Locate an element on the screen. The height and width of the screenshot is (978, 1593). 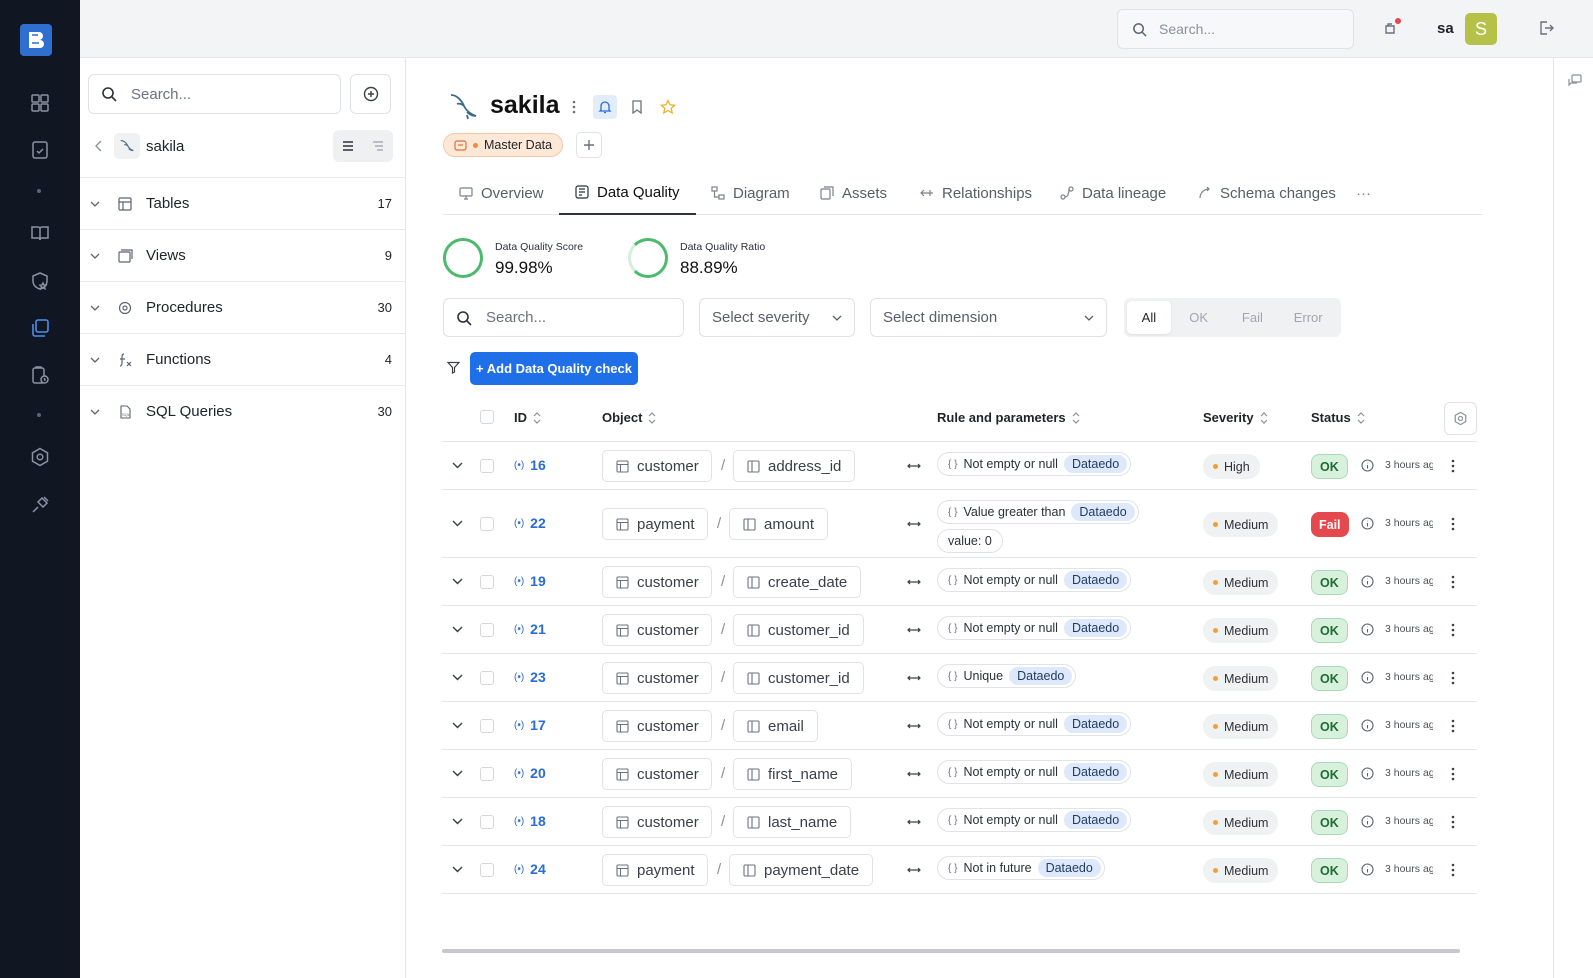
col-rule: Rule and parameters is located at coordinates (1008, 417).